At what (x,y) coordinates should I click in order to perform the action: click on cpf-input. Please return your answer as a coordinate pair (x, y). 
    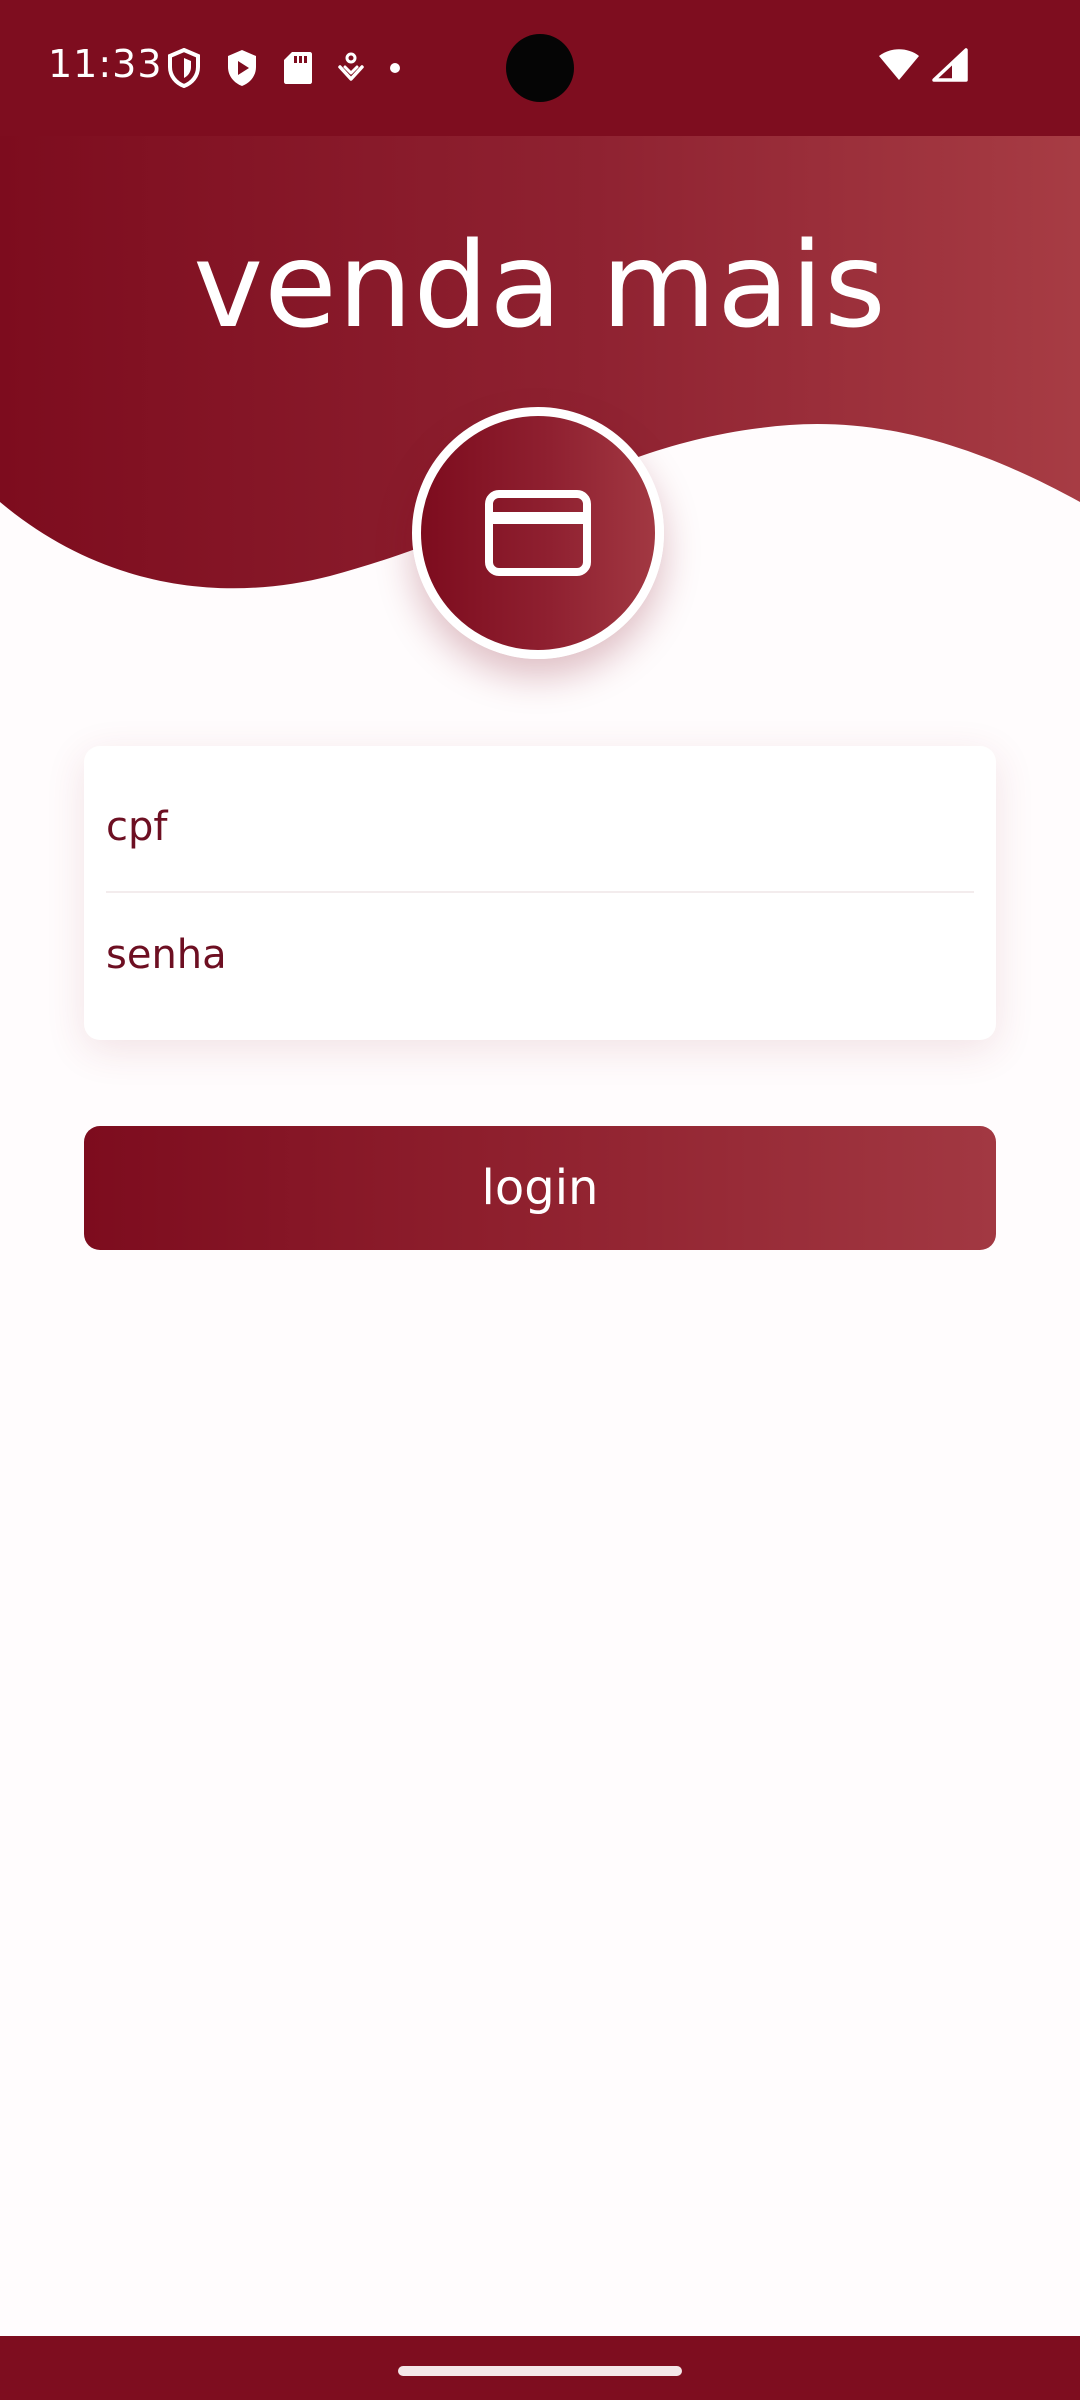
    Looking at the image, I should click on (540, 827).